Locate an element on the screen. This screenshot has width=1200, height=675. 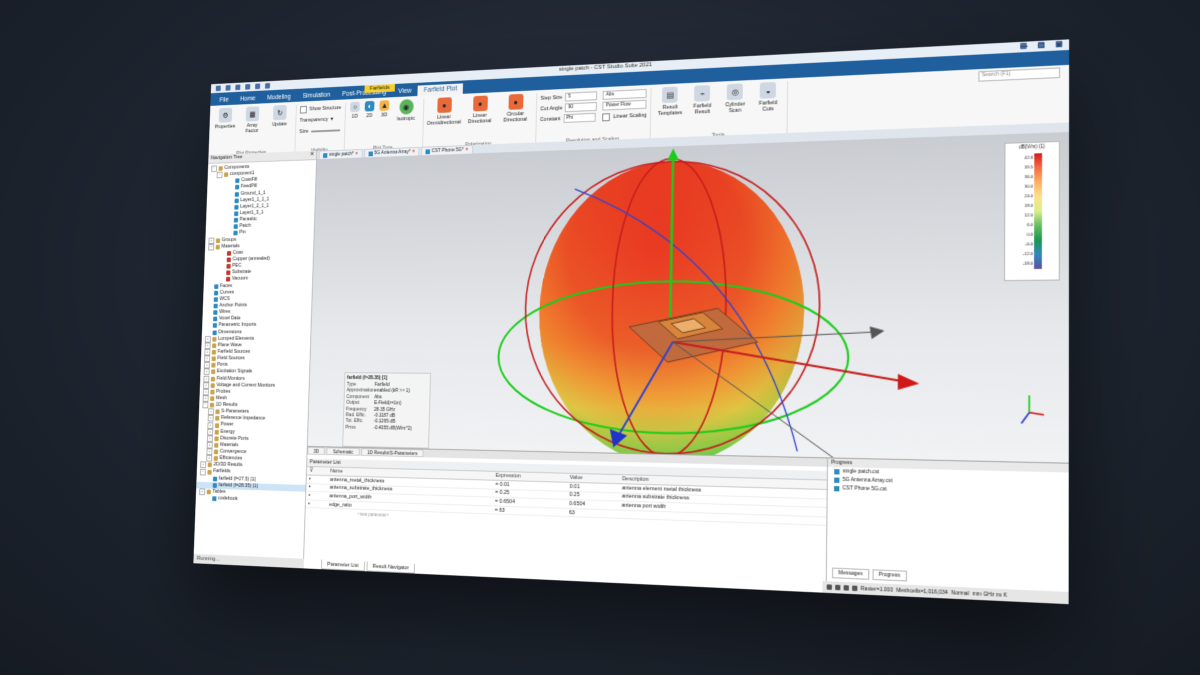
search-input: Search (F1) is located at coordinates (1019, 74).